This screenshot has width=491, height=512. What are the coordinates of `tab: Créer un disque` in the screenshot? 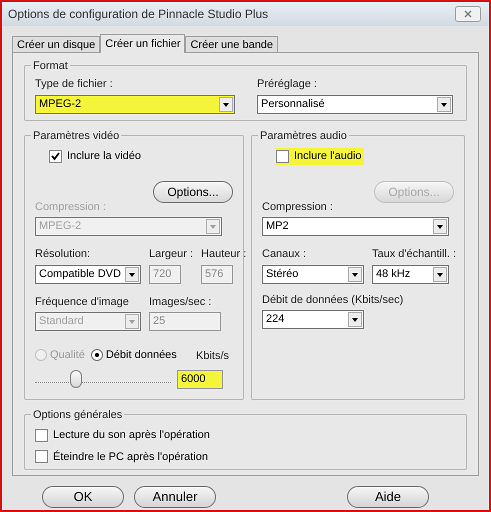 It's located at (56, 44).